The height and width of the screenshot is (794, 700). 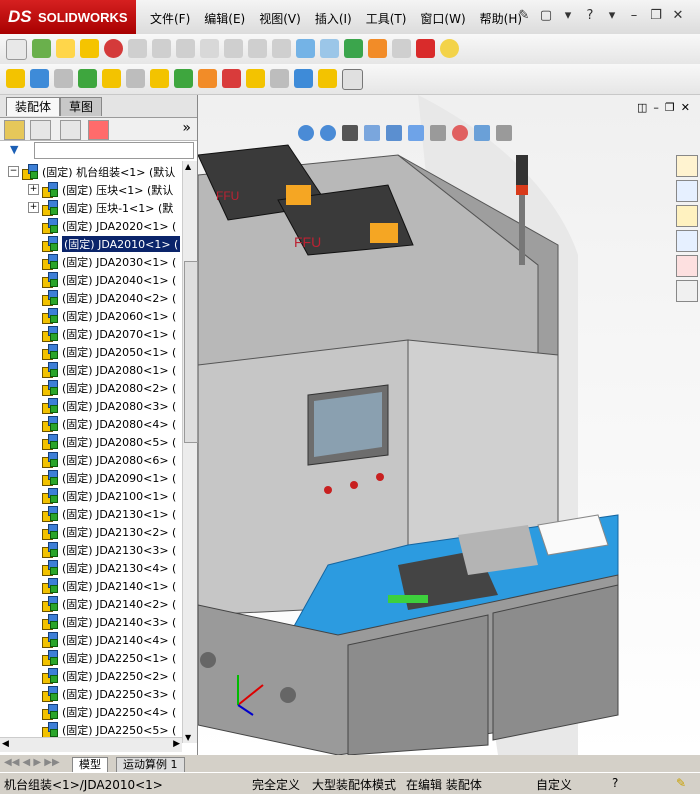 What do you see at coordinates (91, 333) in the screenshot?
I see `tree-item: (固定) JDA2070<1> (` at bounding box center [91, 333].